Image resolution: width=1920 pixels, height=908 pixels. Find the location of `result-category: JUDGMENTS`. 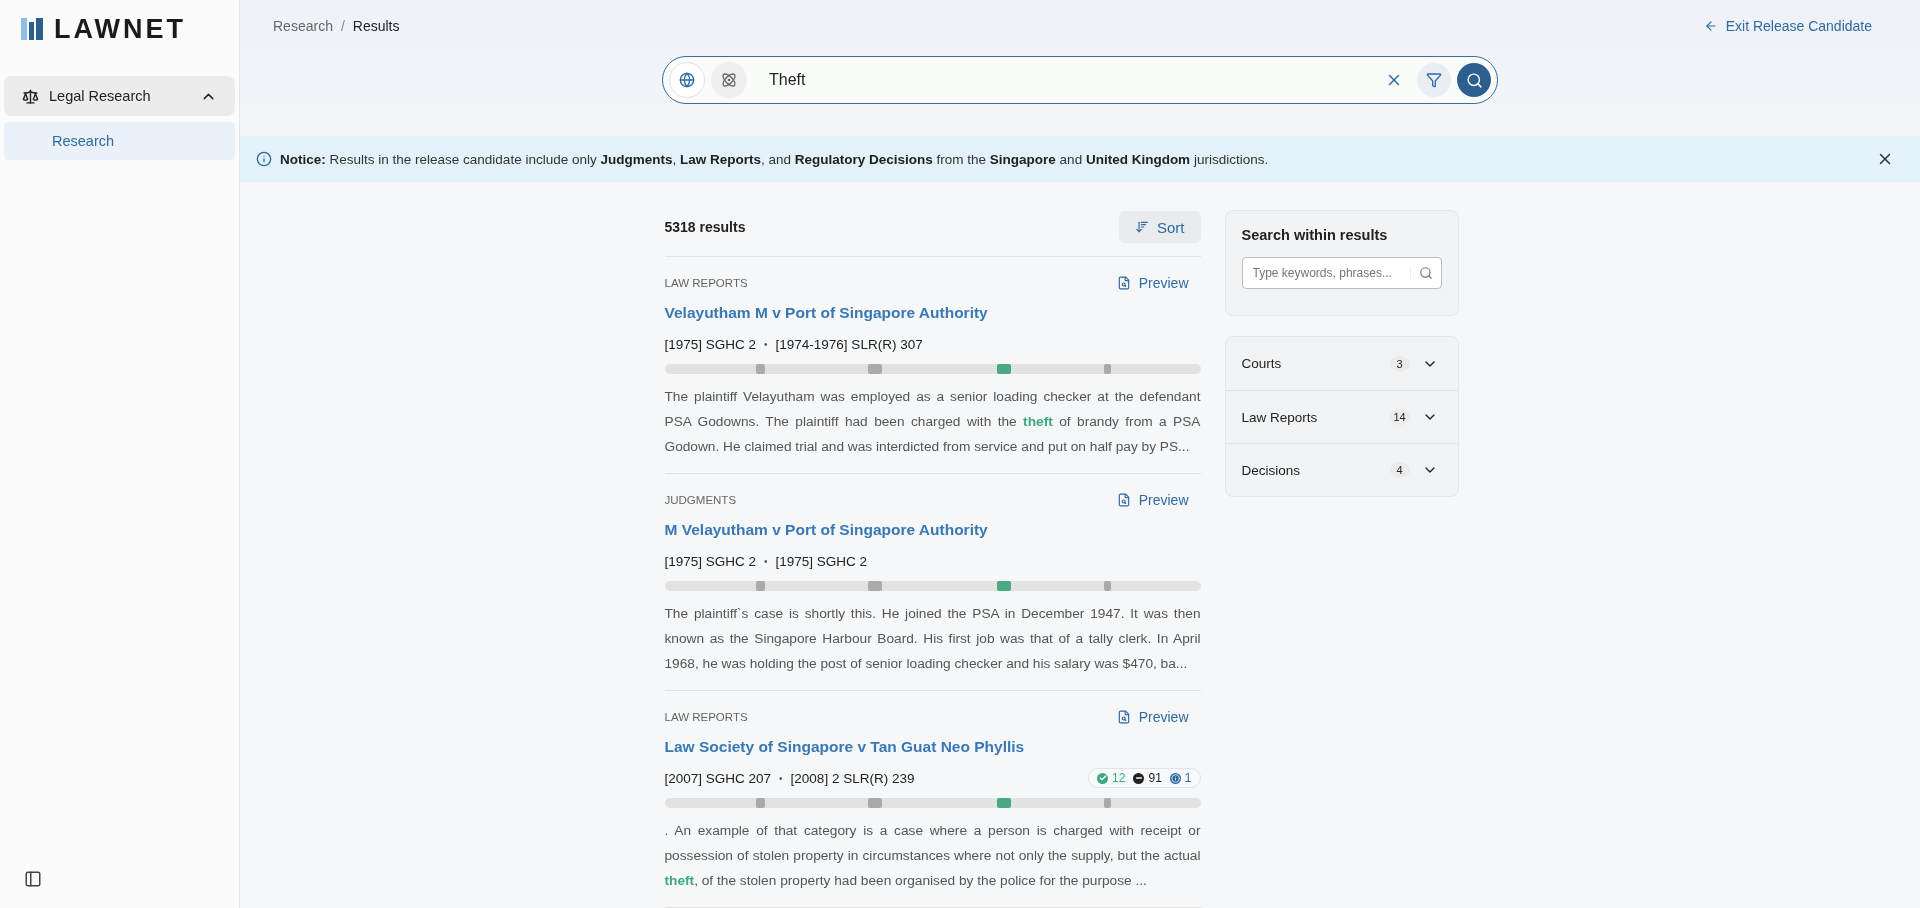

result-category: JUDGMENTS is located at coordinates (700, 500).